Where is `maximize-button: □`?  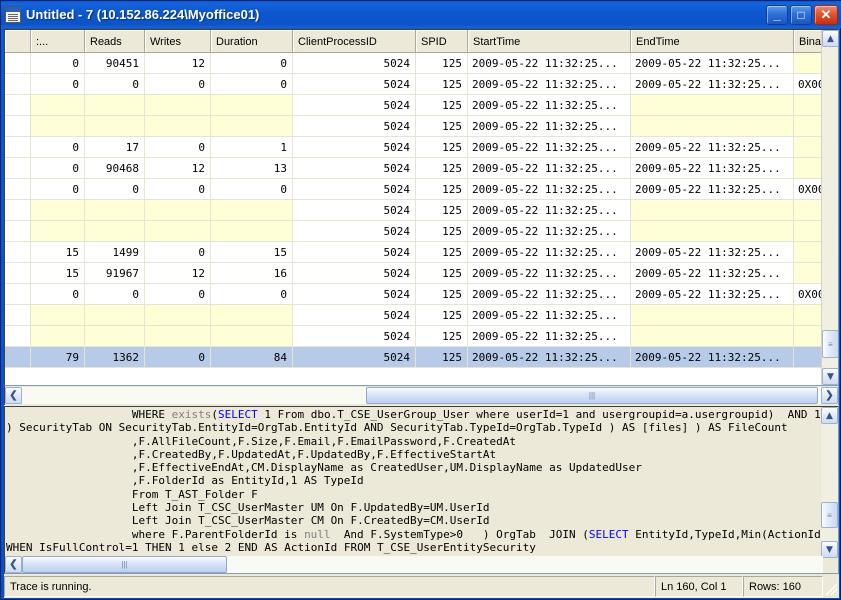
maximize-button: □ is located at coordinates (801, 14).